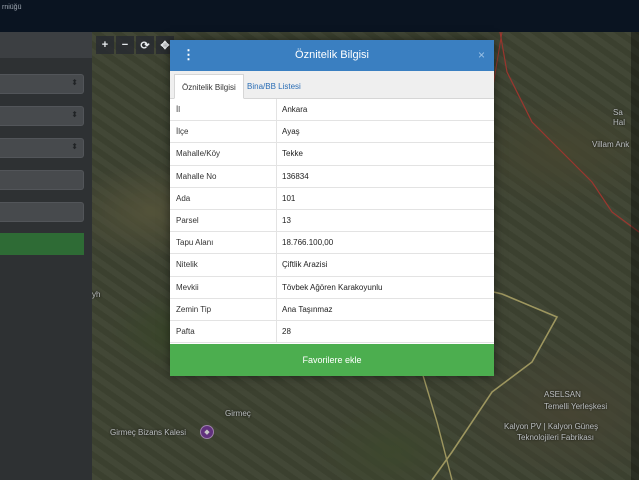  What do you see at coordinates (195, 243) in the screenshot?
I see `row-key: Tapu Alanı` at bounding box center [195, 243].